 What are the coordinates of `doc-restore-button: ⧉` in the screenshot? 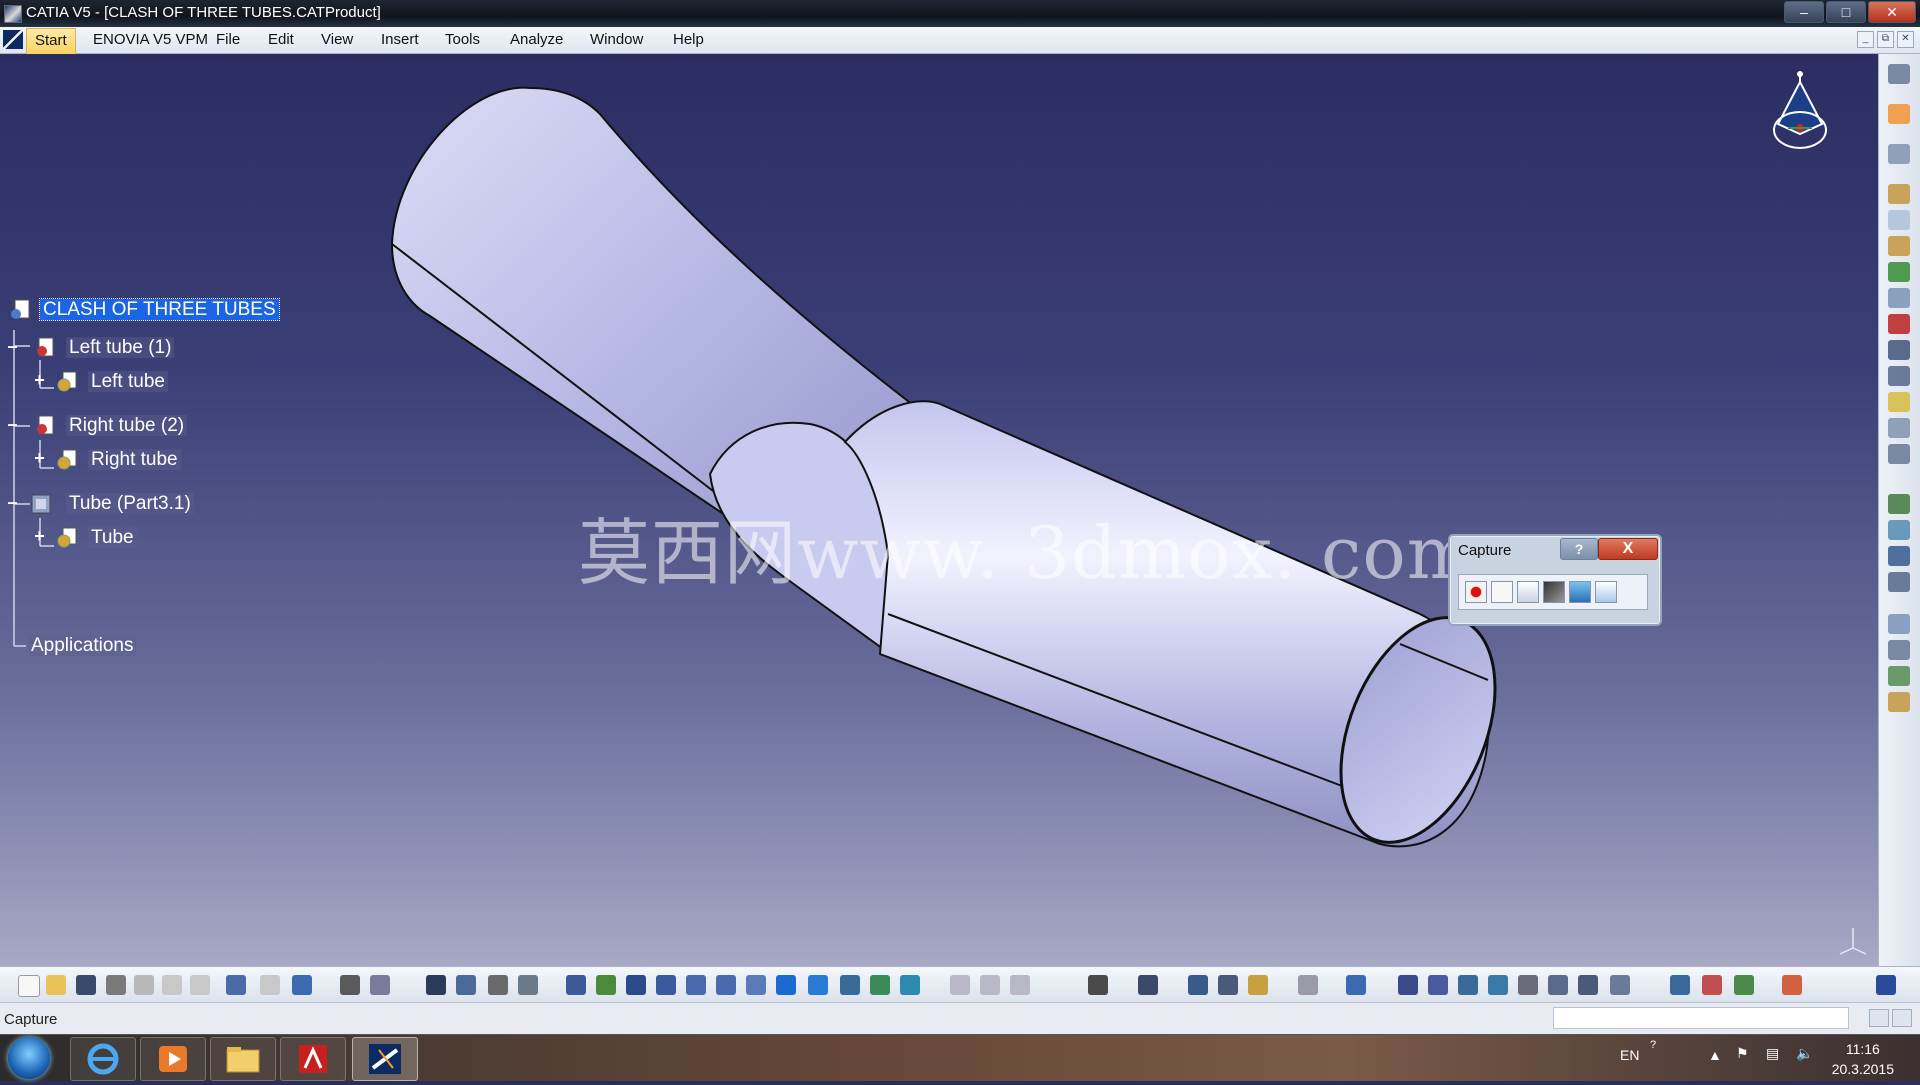 It's located at (1885, 39).